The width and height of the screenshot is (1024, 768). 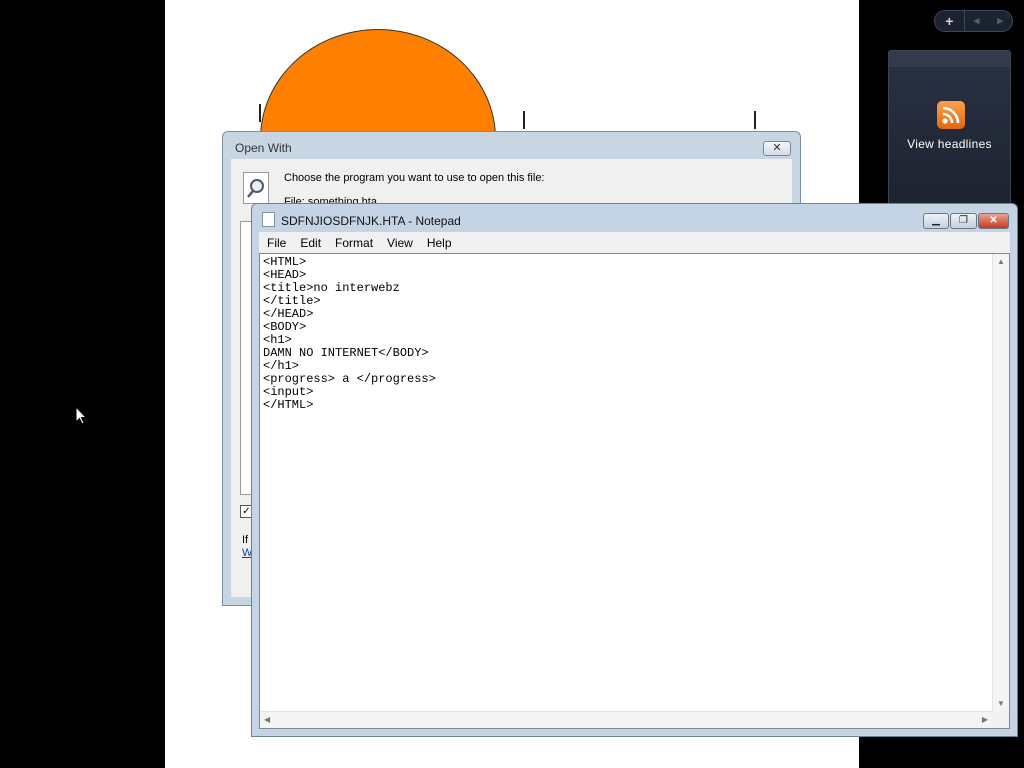 I want to click on scroll-down-icon: ▼, so click(x=1001, y=703).